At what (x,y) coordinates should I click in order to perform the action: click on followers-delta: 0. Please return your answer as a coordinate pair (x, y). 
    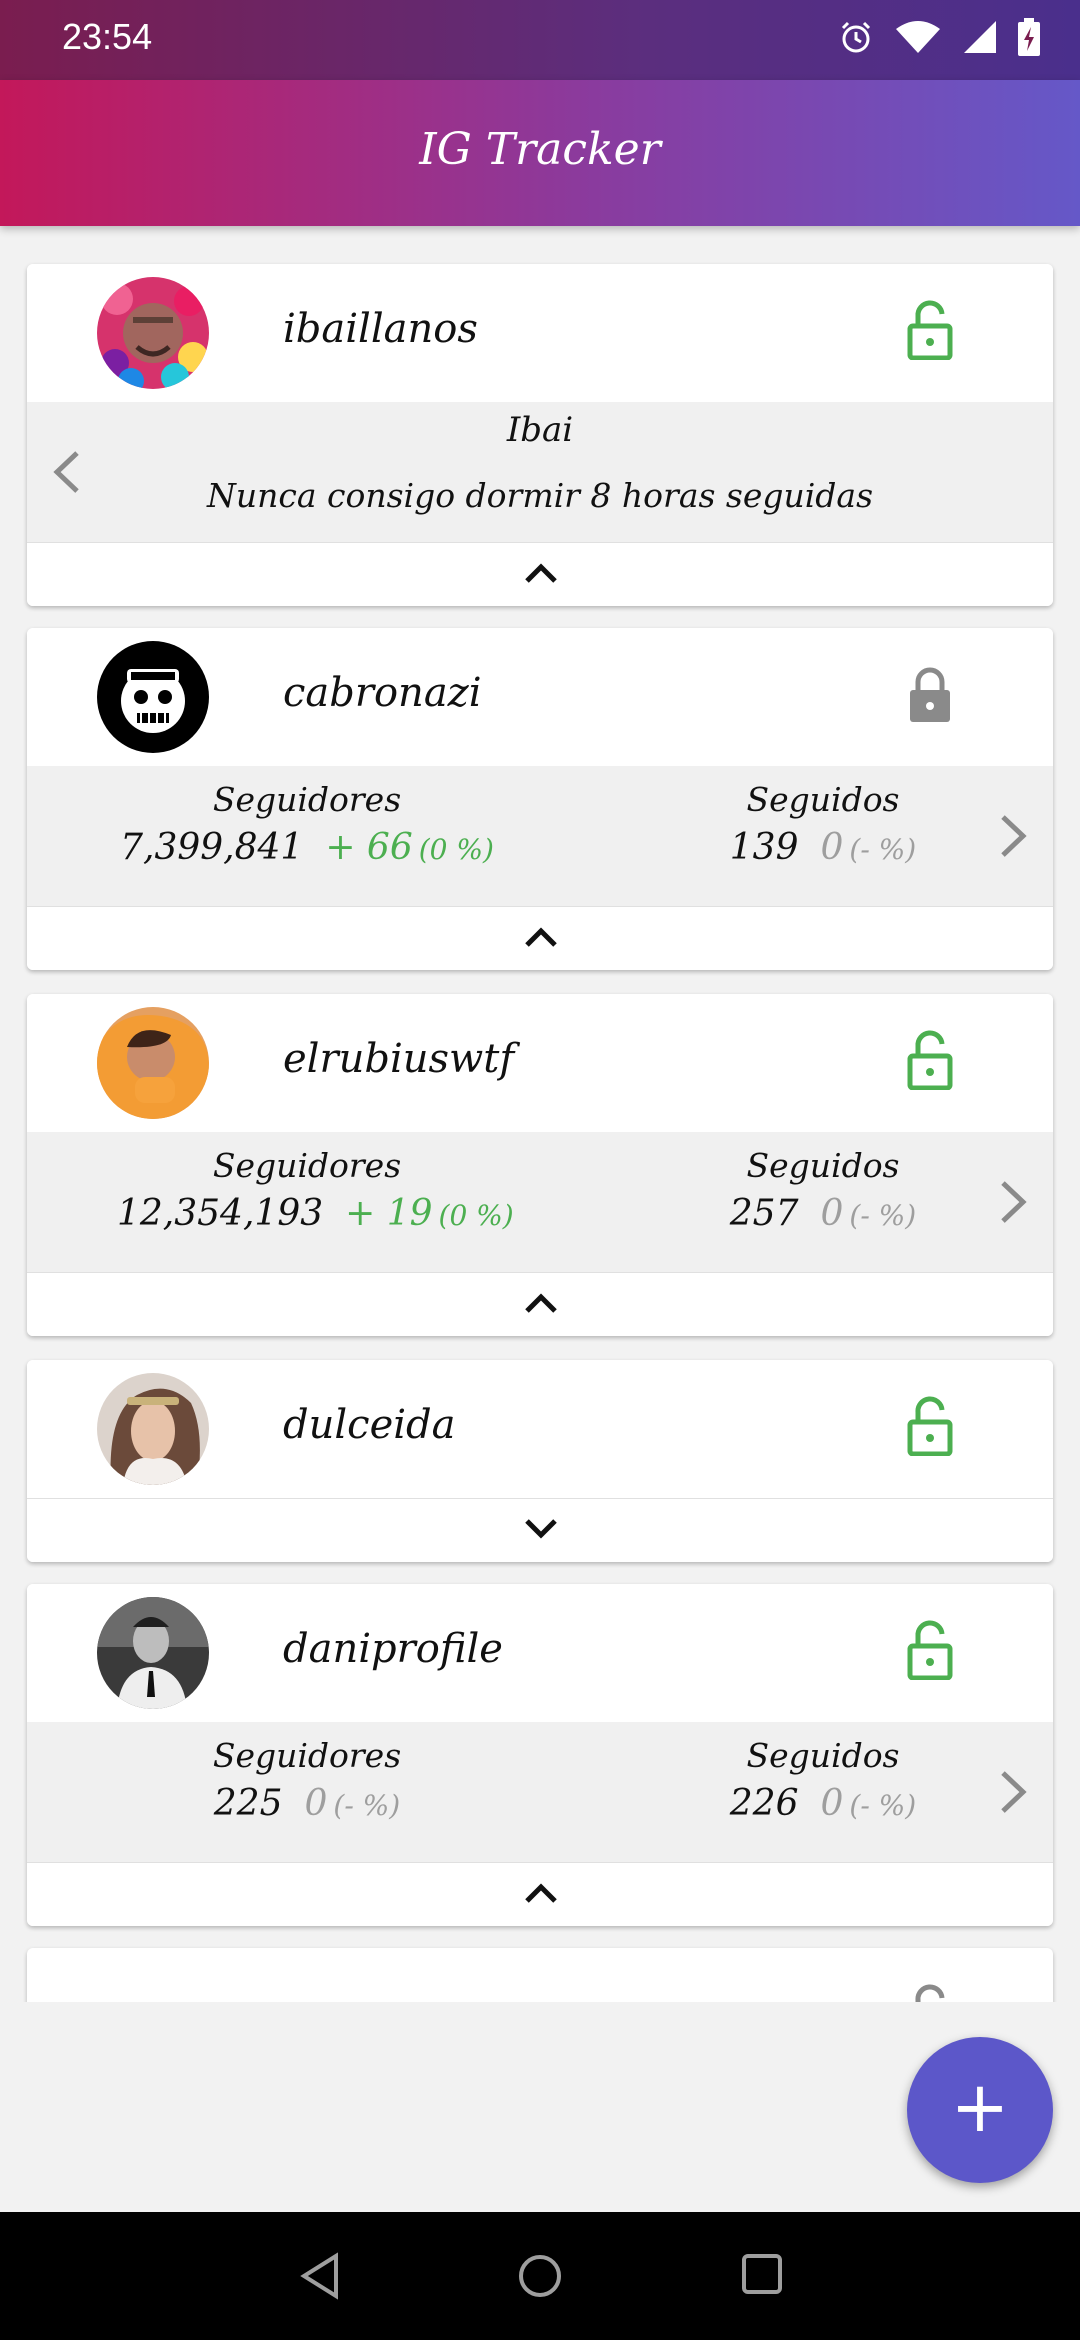
    Looking at the image, I should click on (316, 1803).